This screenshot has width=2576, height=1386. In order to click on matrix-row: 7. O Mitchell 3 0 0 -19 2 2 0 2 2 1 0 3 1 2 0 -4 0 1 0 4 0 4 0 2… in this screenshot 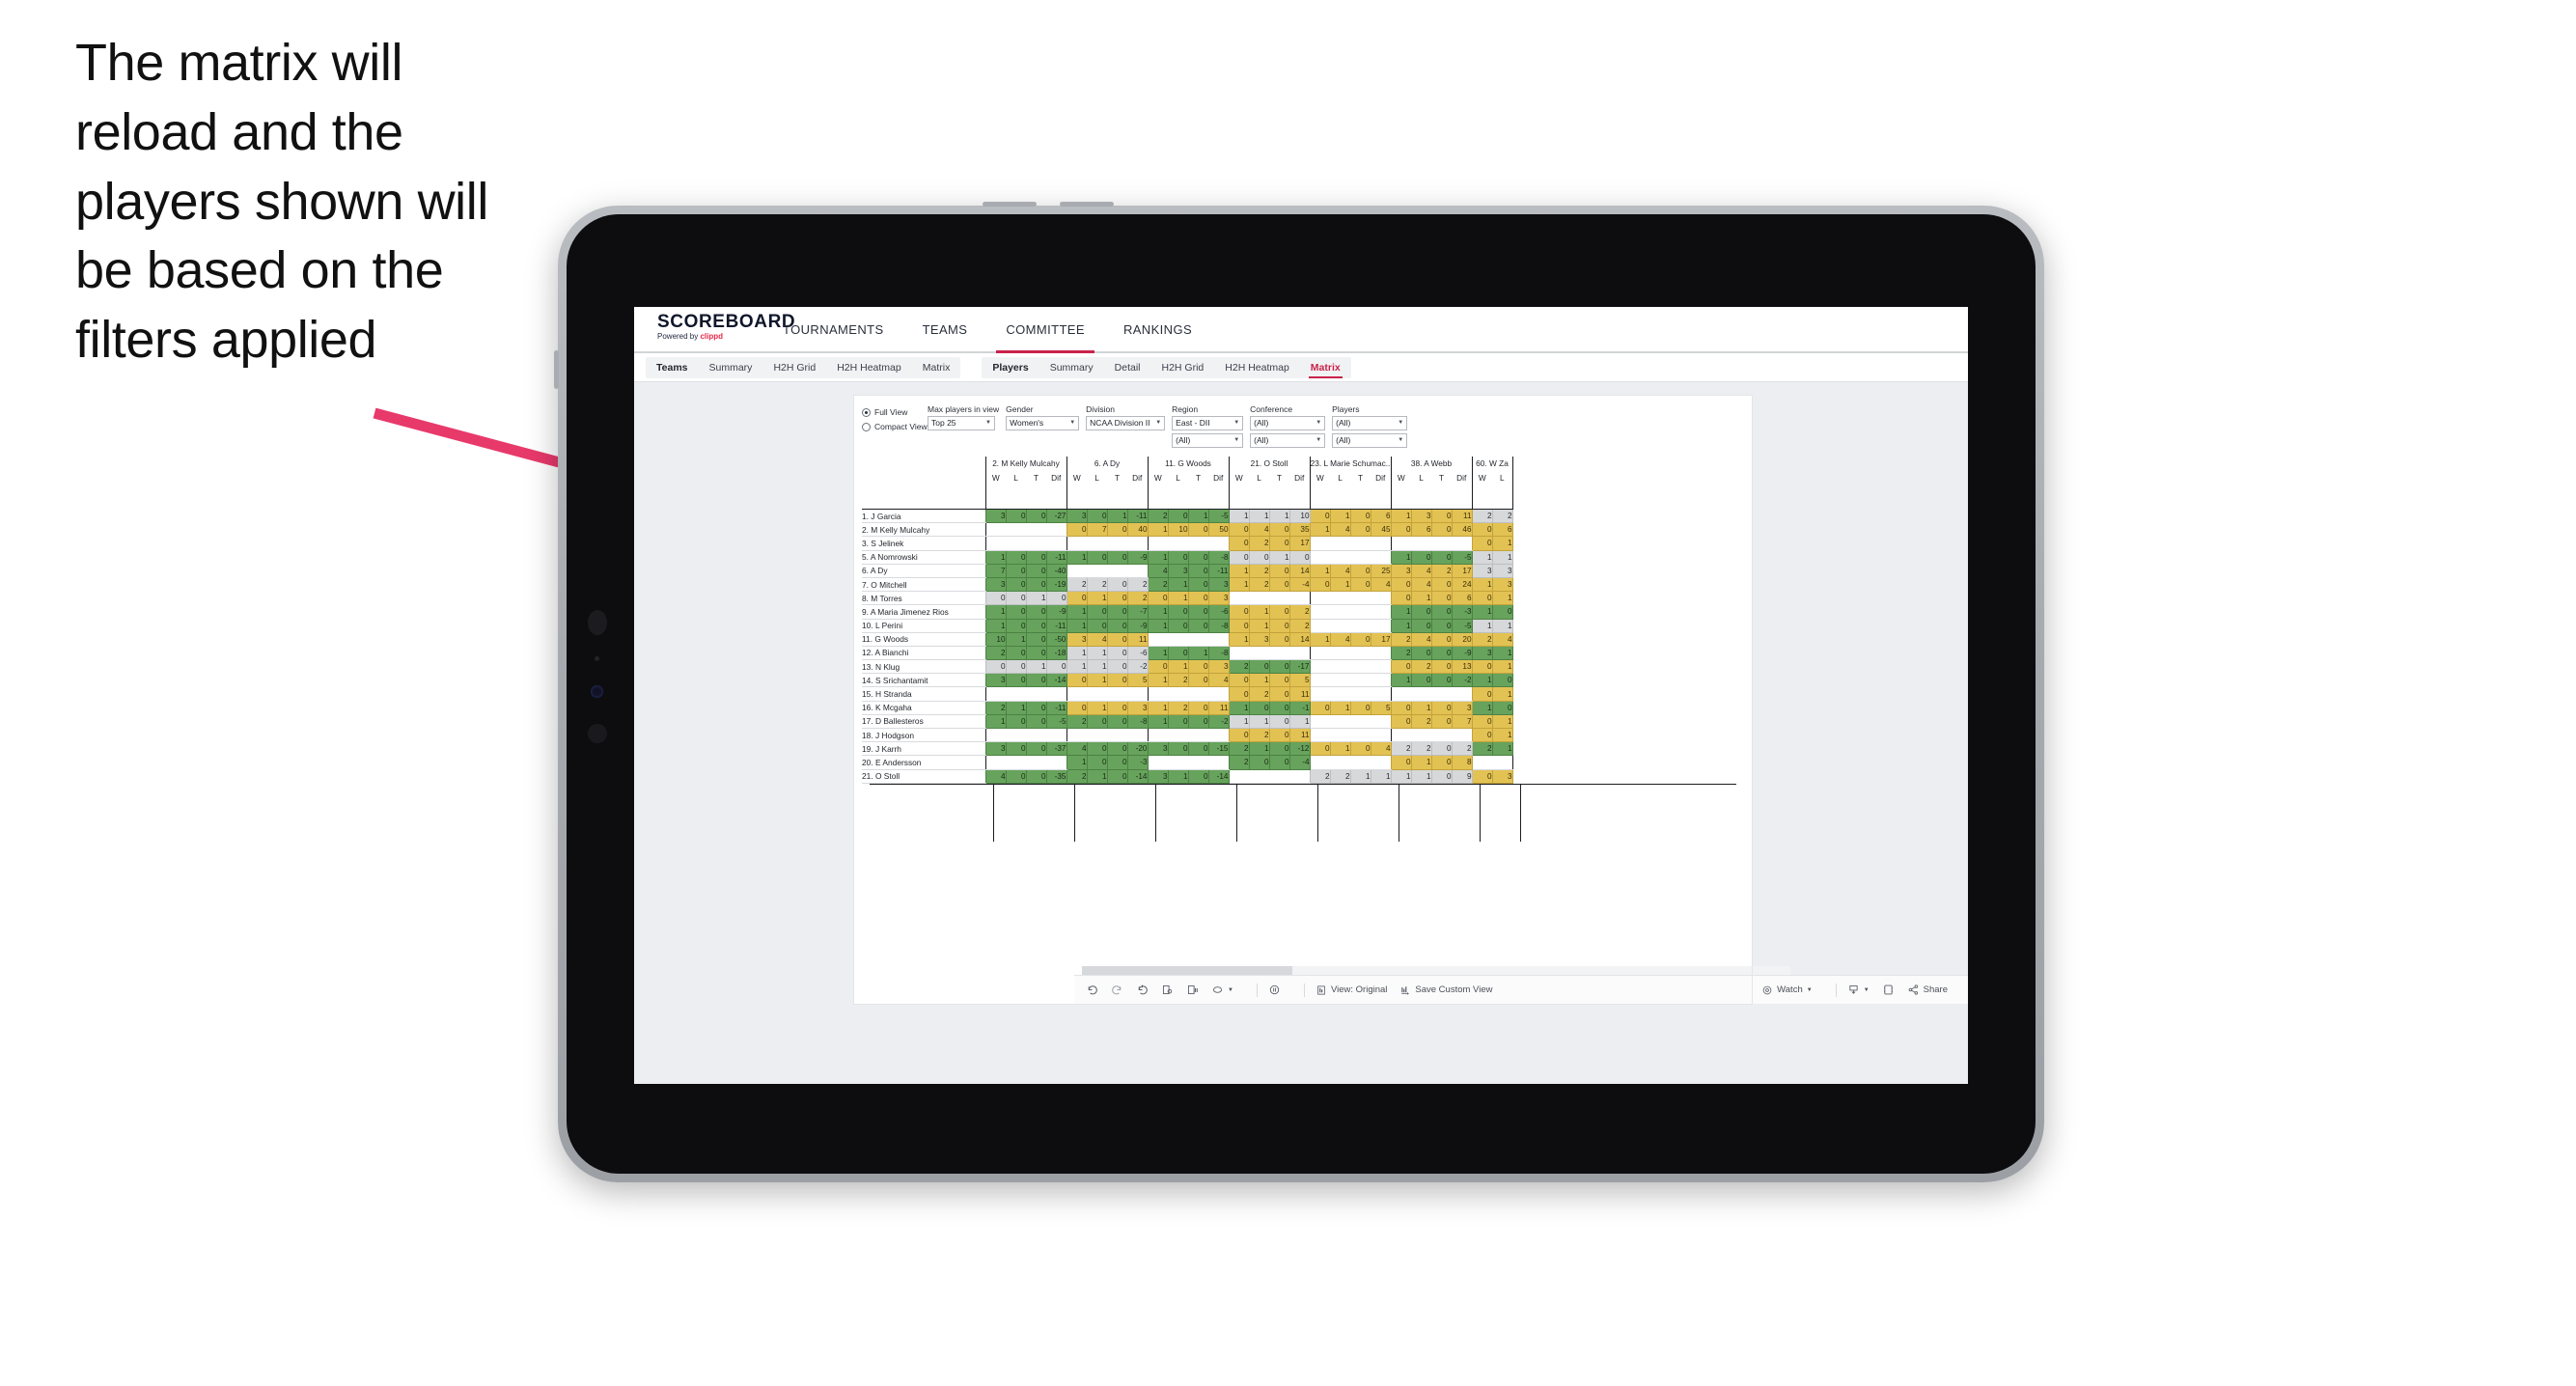, I will do `click(1187, 584)`.